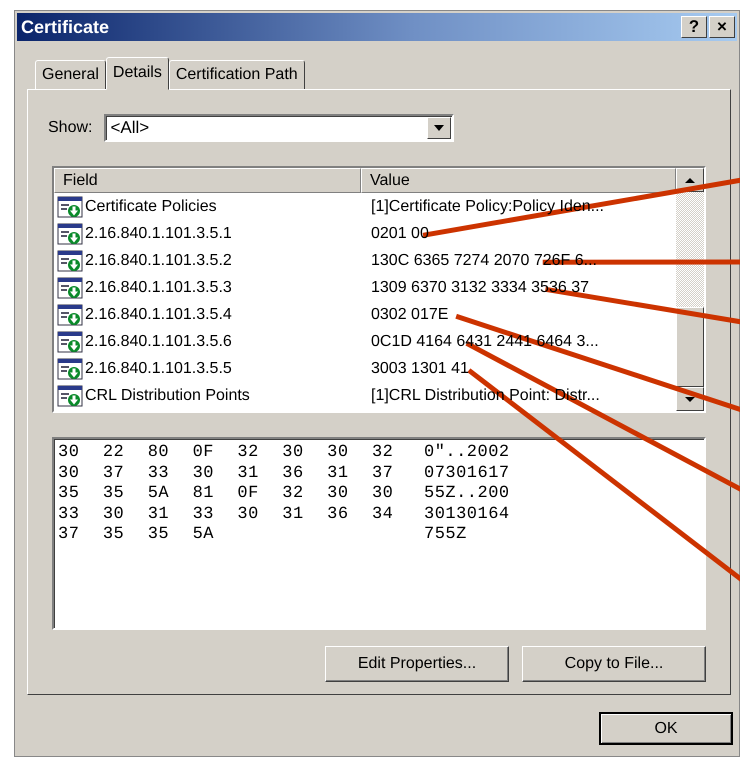  Describe the element at coordinates (167, 395) in the screenshot. I see `table-cell: CRL Distribution Points` at that location.